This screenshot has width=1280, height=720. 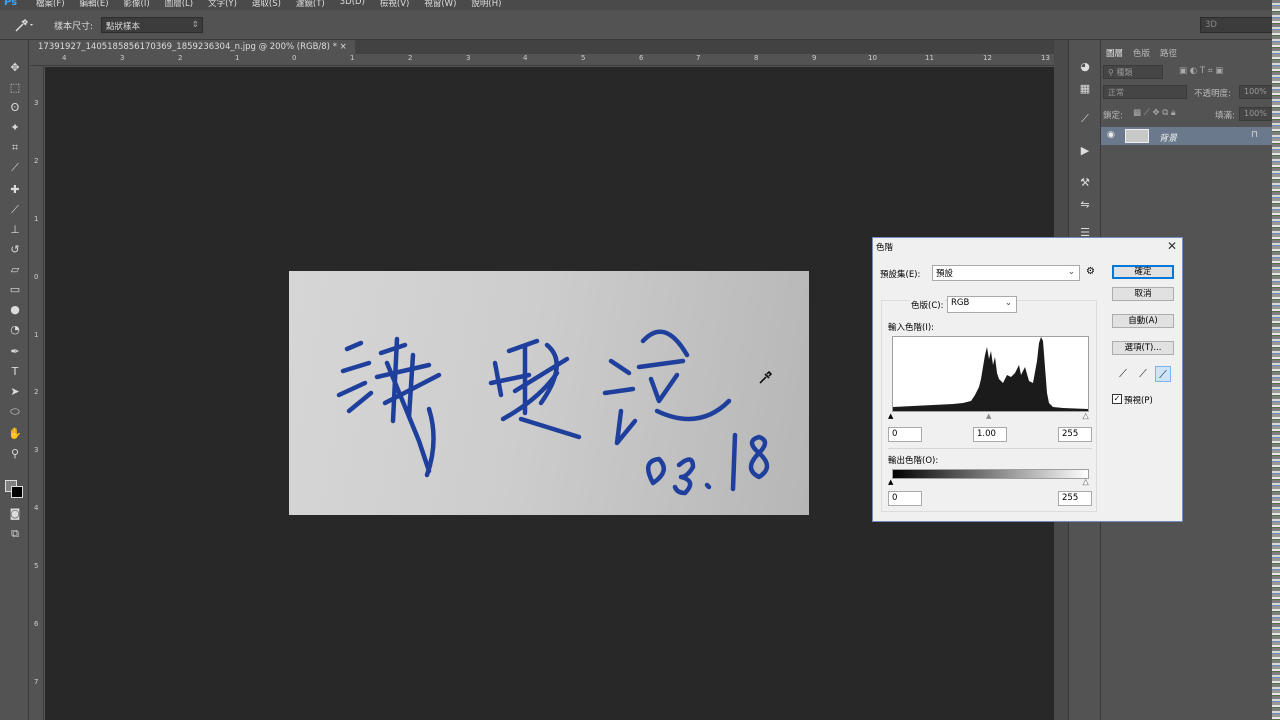 What do you see at coordinates (1143, 272) in the screenshot?
I see `ok-button: 確定` at bounding box center [1143, 272].